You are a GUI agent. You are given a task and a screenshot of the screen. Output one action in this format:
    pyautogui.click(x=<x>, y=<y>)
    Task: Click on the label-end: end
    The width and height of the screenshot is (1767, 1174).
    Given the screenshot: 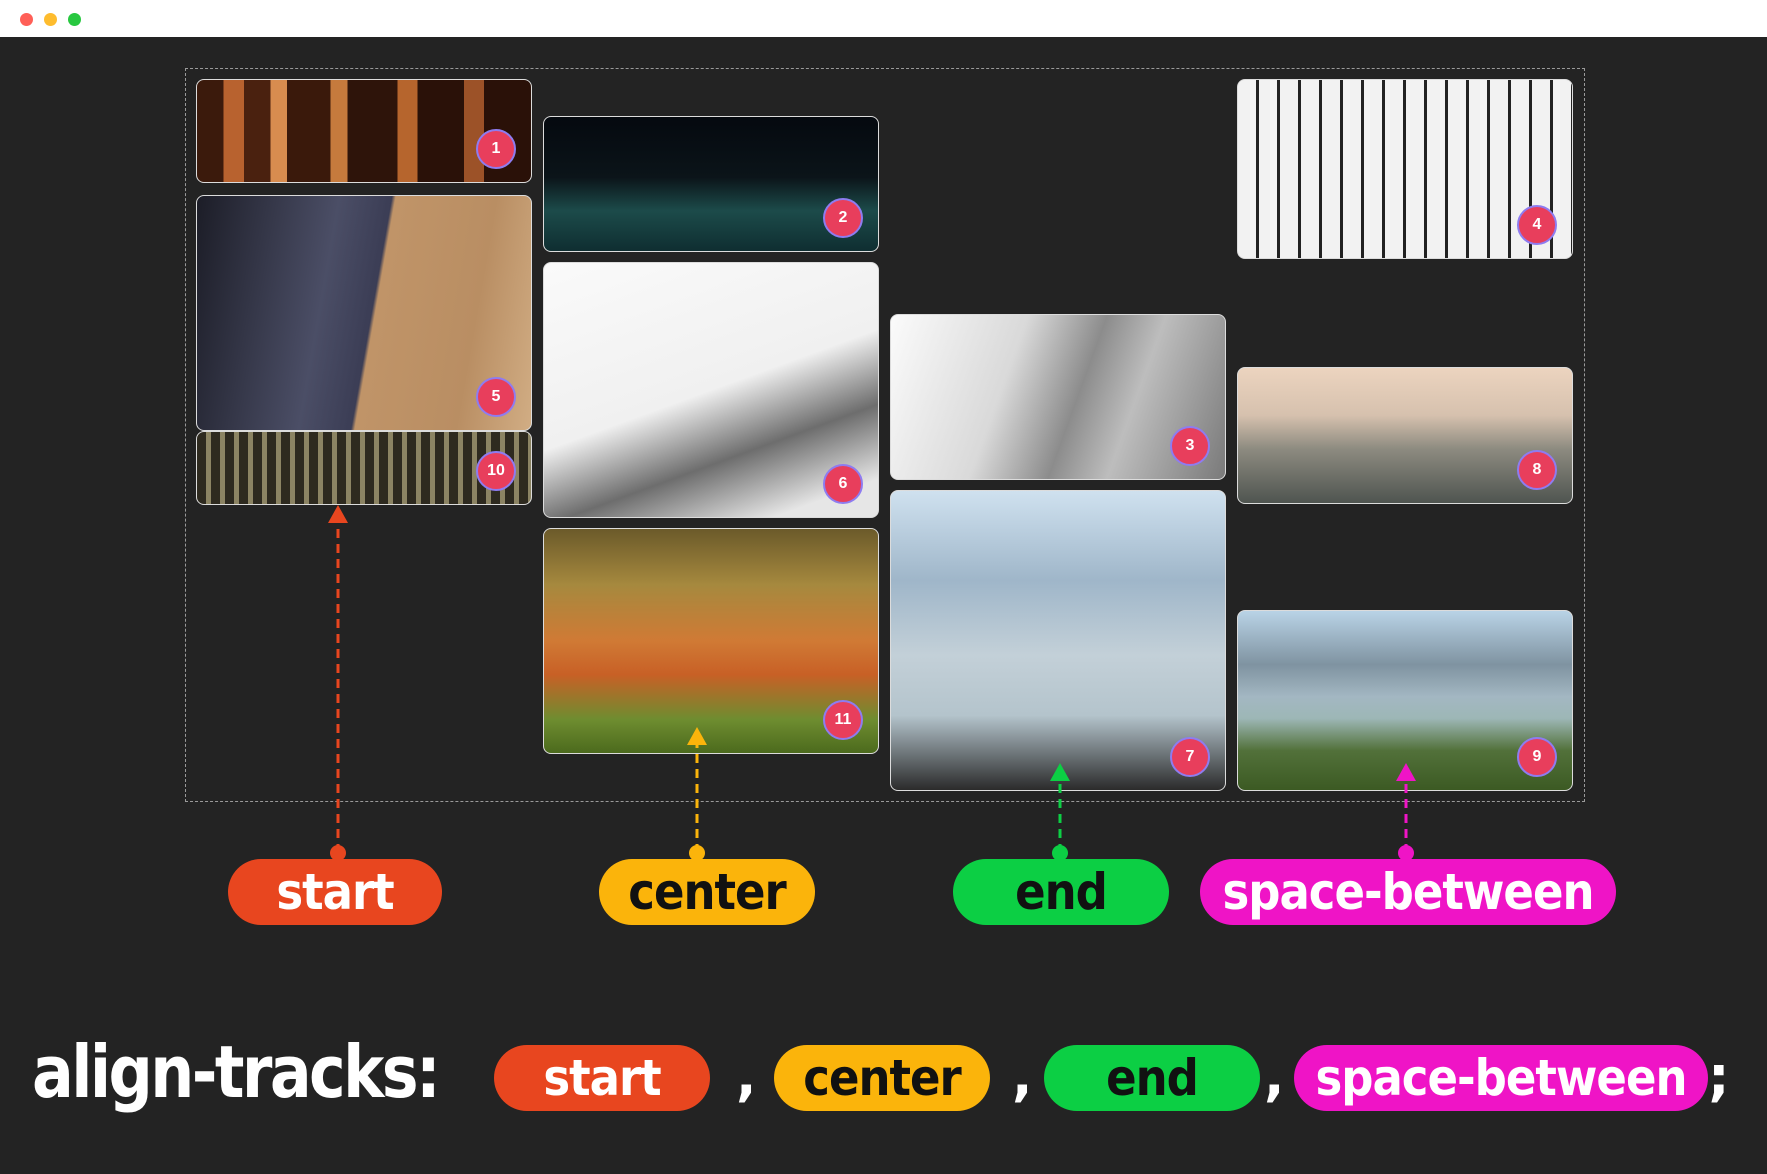 What is the action you would take?
    pyautogui.click(x=1061, y=892)
    